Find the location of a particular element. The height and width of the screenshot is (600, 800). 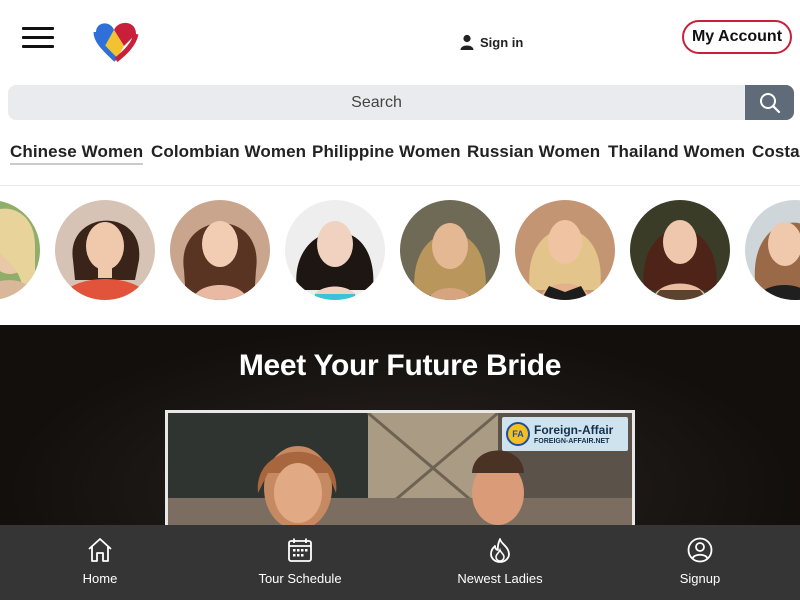

category-thailand-women: Thailand Women is located at coordinates (676, 152).